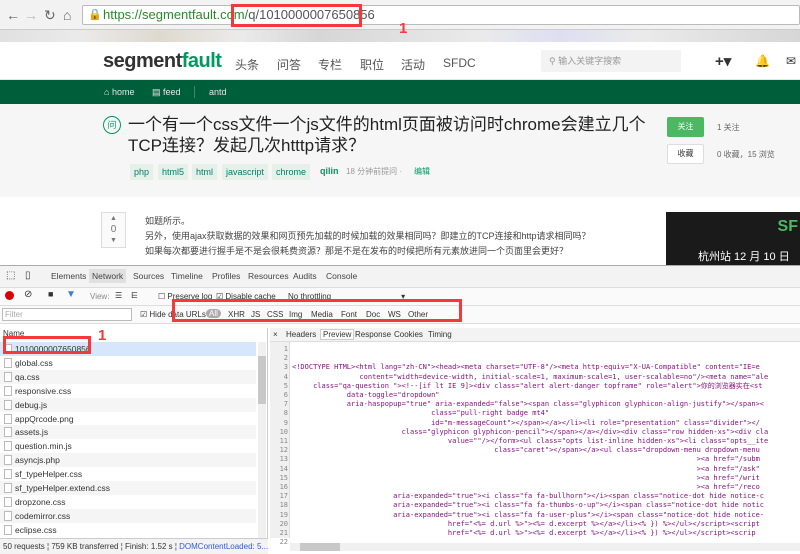  Describe the element at coordinates (545, 547) in the screenshot. I see `code-scrollbar` at that location.